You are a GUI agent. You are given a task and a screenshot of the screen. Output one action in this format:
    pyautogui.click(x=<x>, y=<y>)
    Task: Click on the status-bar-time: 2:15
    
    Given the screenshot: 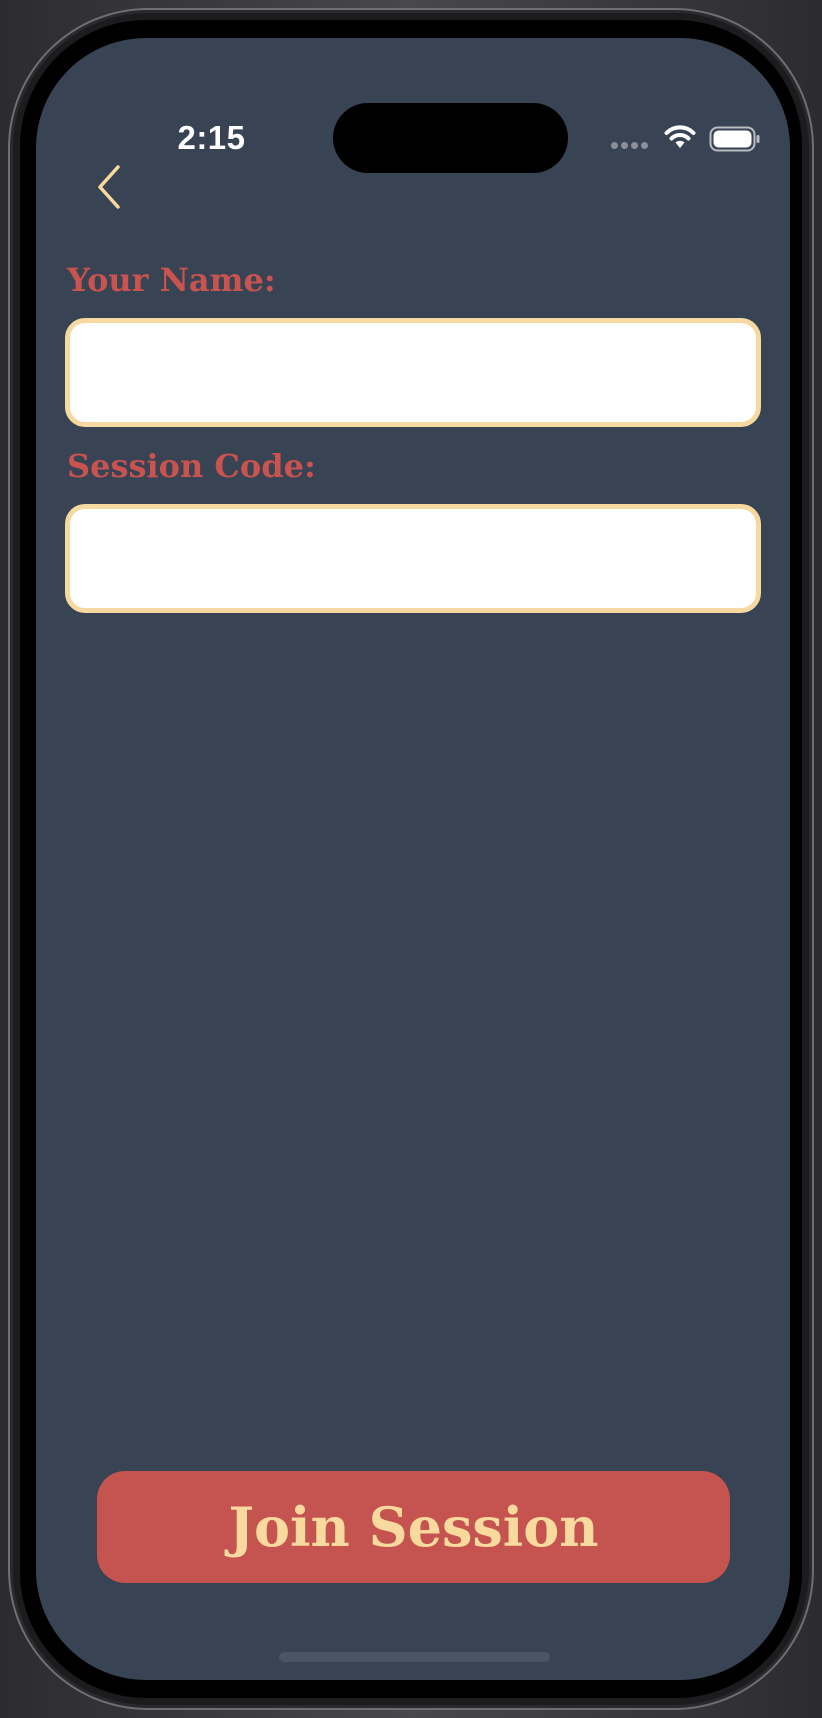 What is the action you would take?
    pyautogui.click(x=211, y=137)
    